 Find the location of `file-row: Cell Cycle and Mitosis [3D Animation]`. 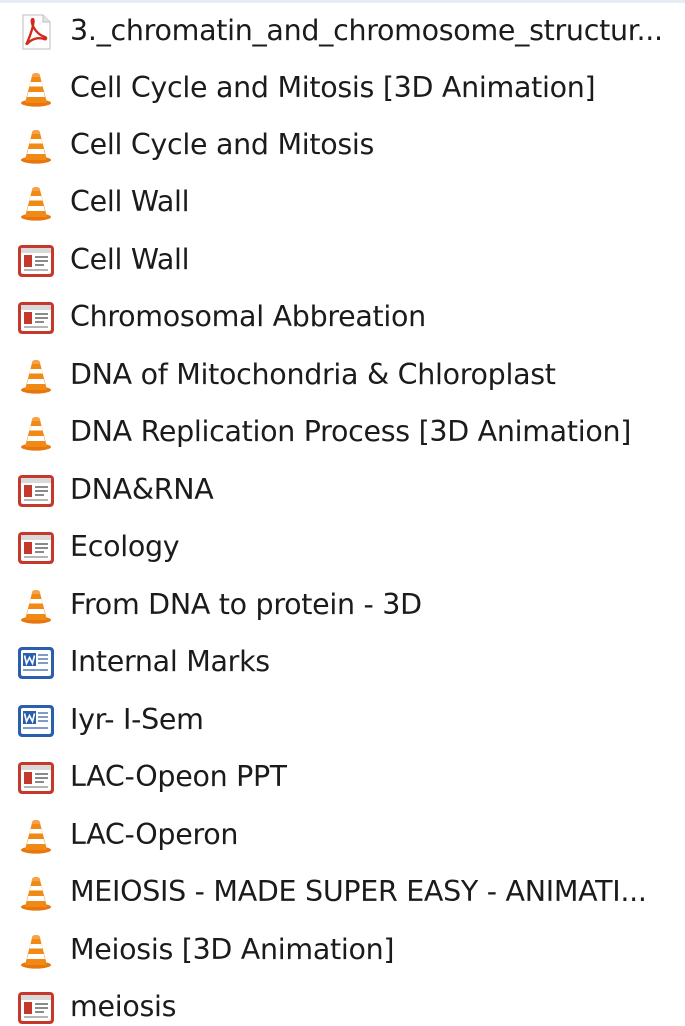

file-row: Cell Cycle and Mitosis [3D Animation] is located at coordinates (342, 87).